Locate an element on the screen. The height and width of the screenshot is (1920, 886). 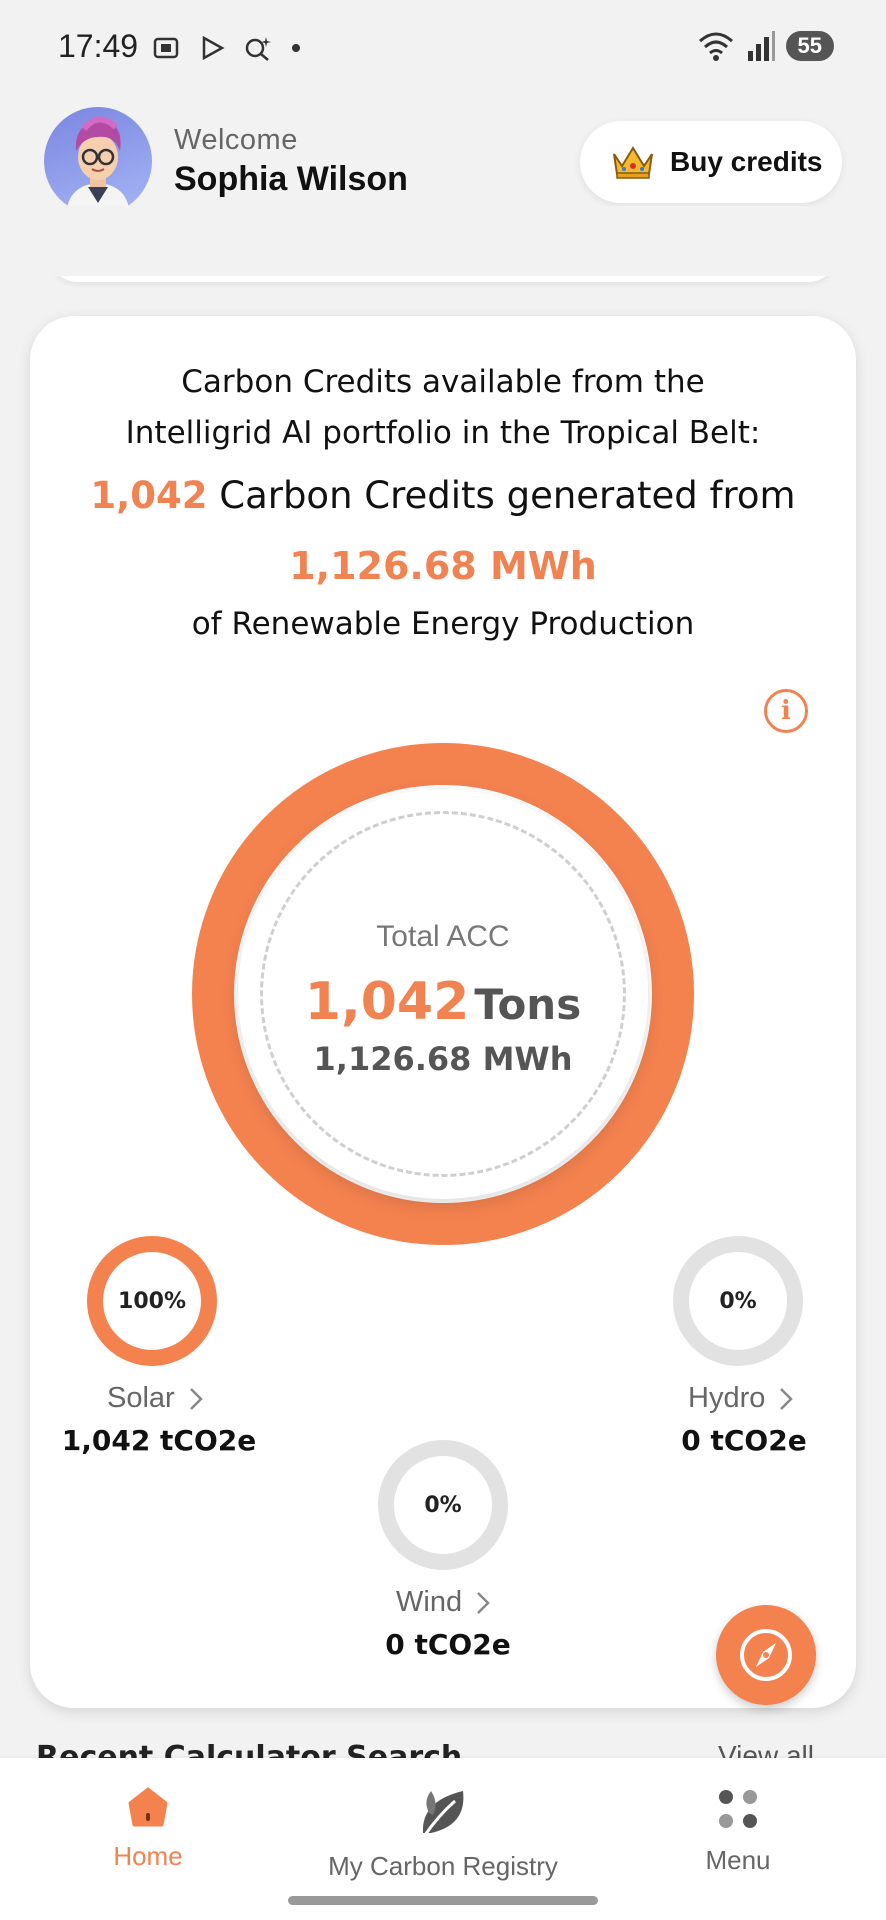
total-acc-label: Total ACC is located at coordinates (443, 936).